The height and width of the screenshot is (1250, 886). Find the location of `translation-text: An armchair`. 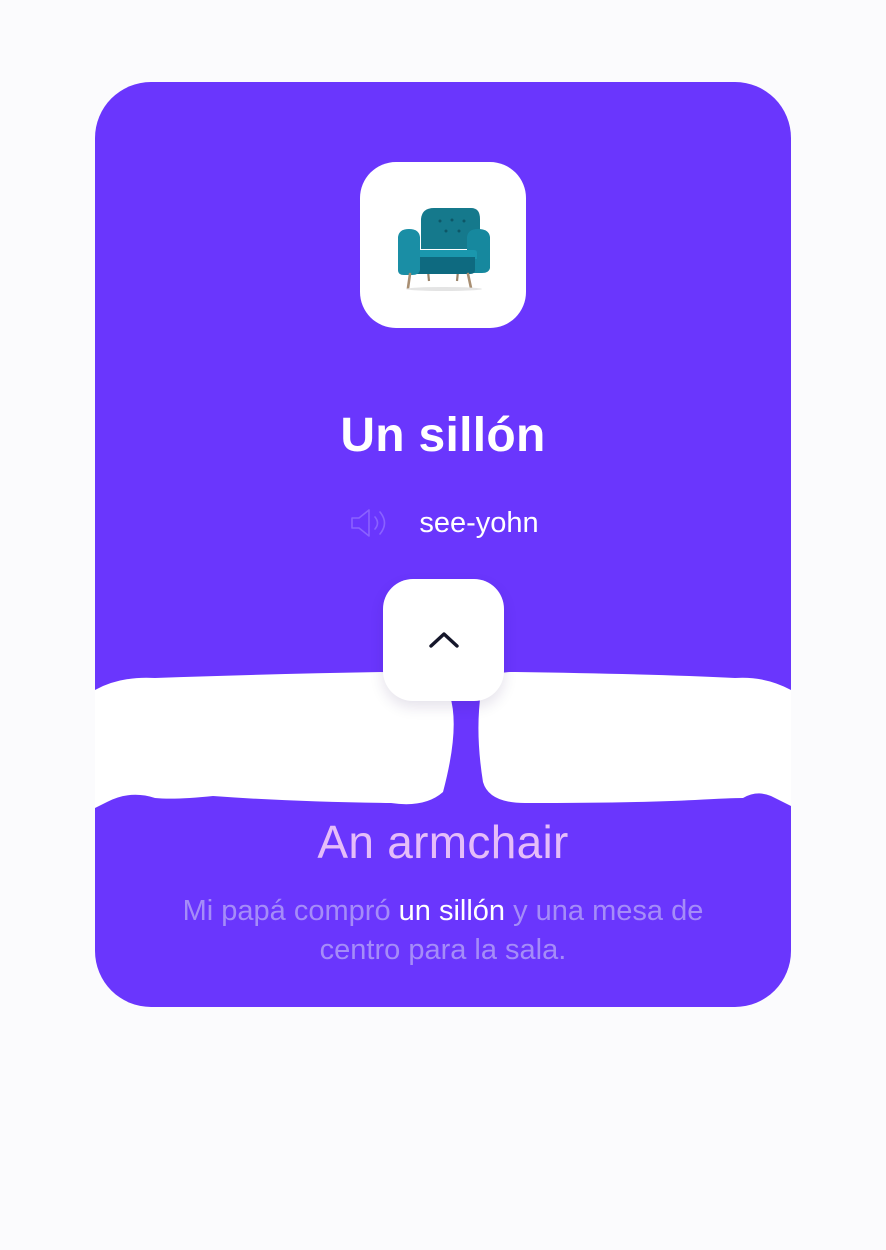

translation-text: An armchair is located at coordinates (443, 842).